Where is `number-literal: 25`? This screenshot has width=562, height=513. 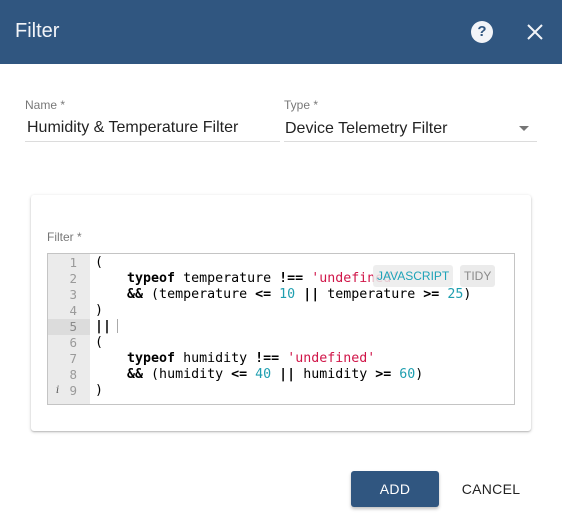 number-literal: 25 is located at coordinates (455, 294).